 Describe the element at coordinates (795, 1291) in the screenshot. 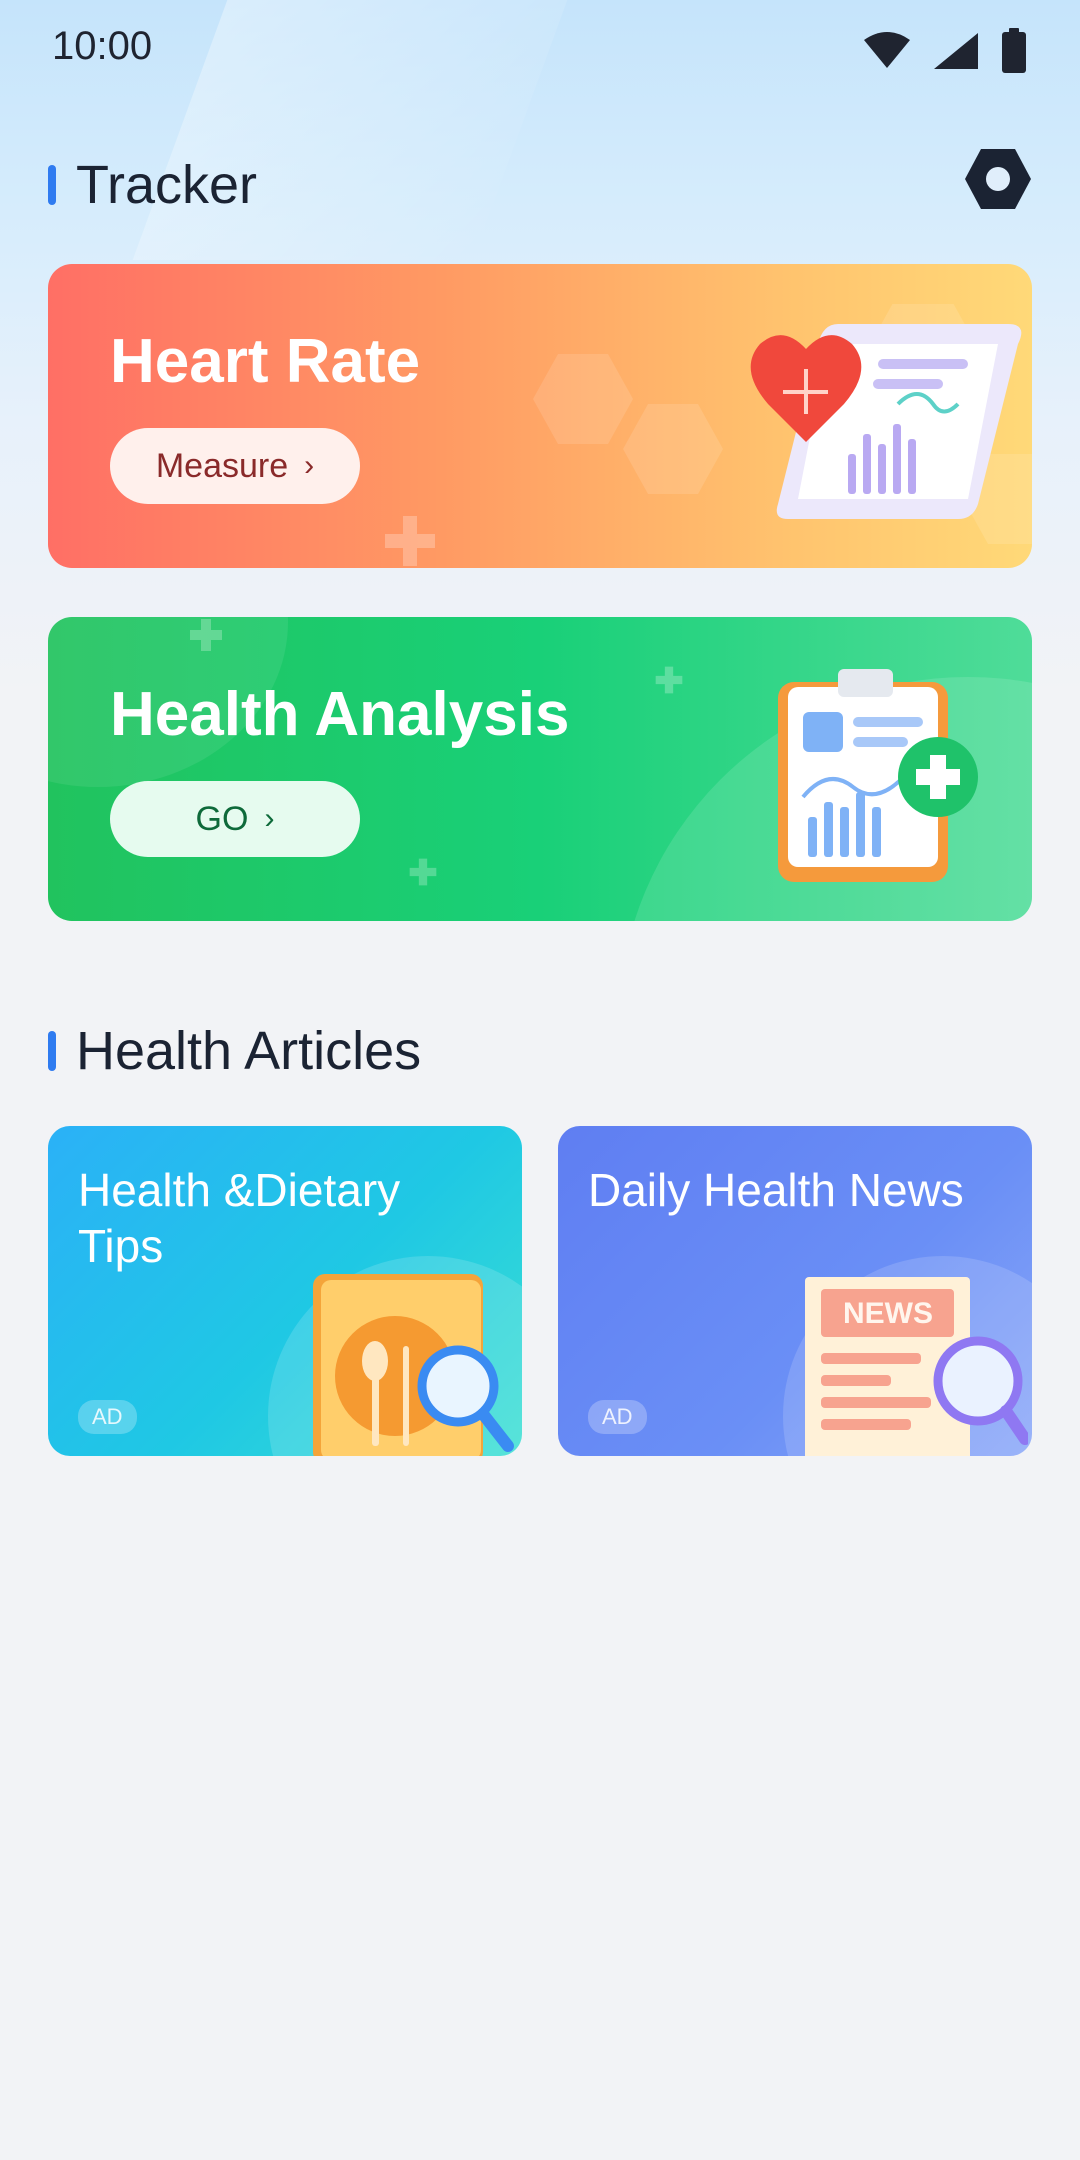

I see `article-card-daily-news: Daily Health News AD NEWS` at that location.